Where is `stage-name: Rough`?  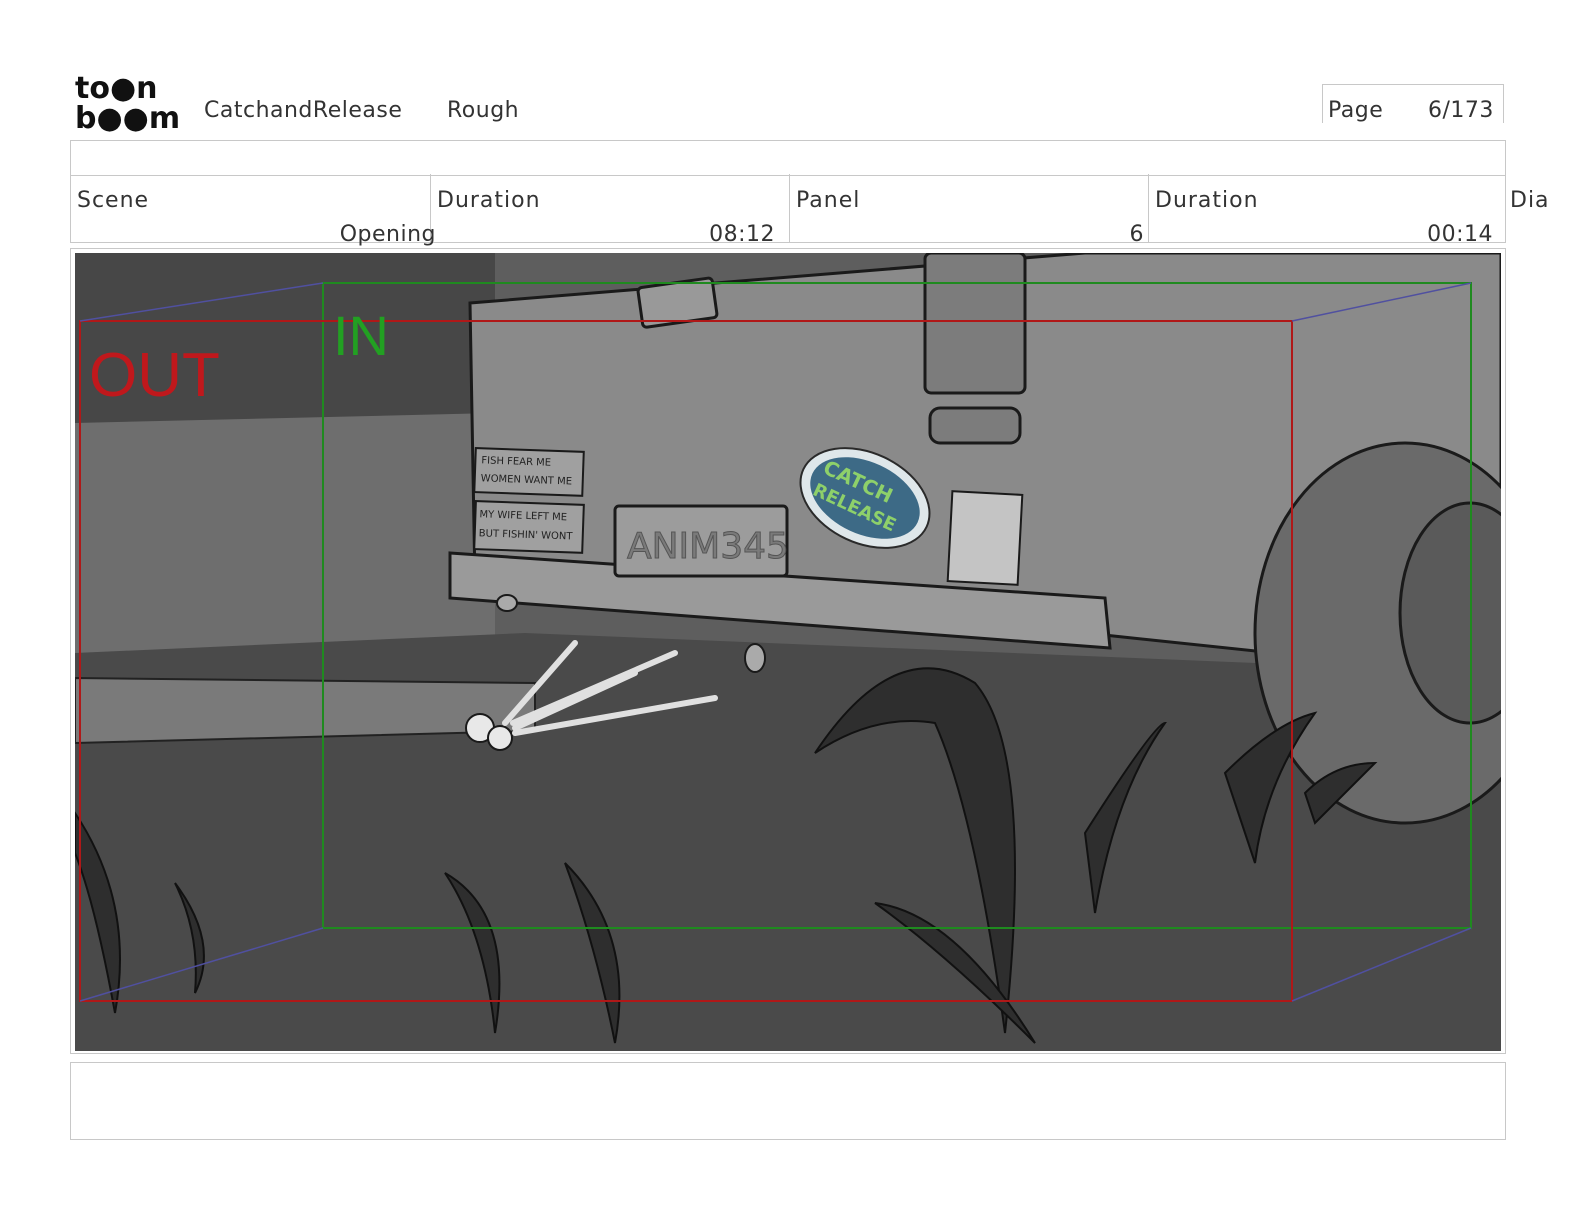 stage-name: Rough is located at coordinates (483, 110).